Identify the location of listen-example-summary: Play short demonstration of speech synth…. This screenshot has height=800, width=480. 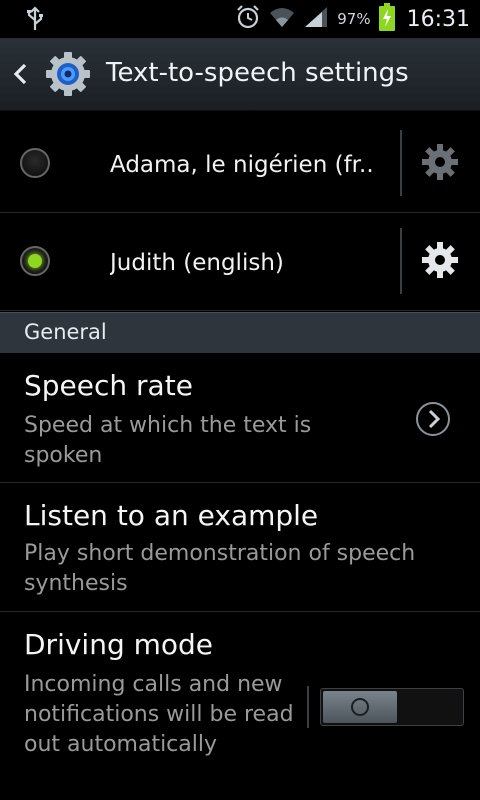
(220, 568).